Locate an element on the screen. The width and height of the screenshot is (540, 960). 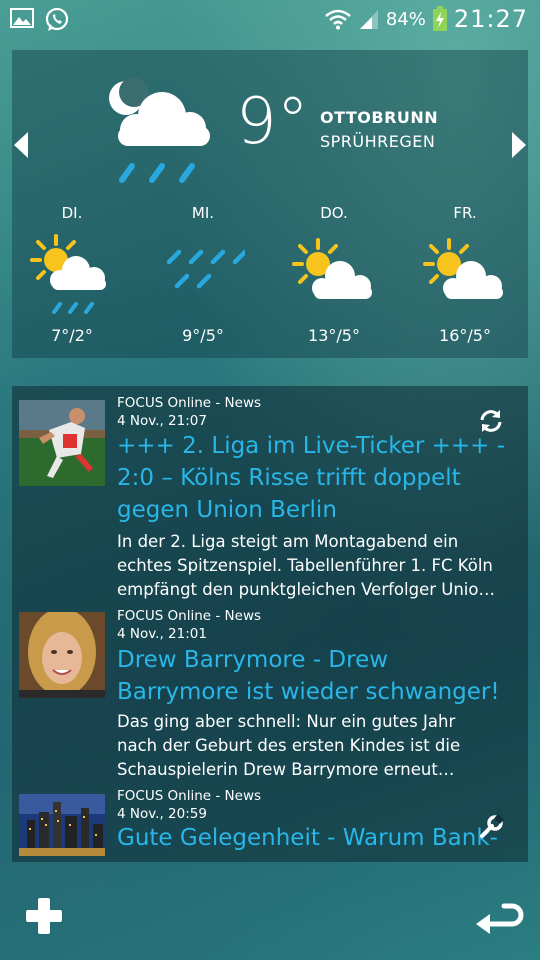
forecast-range: 9°/5° is located at coordinates (203, 335).